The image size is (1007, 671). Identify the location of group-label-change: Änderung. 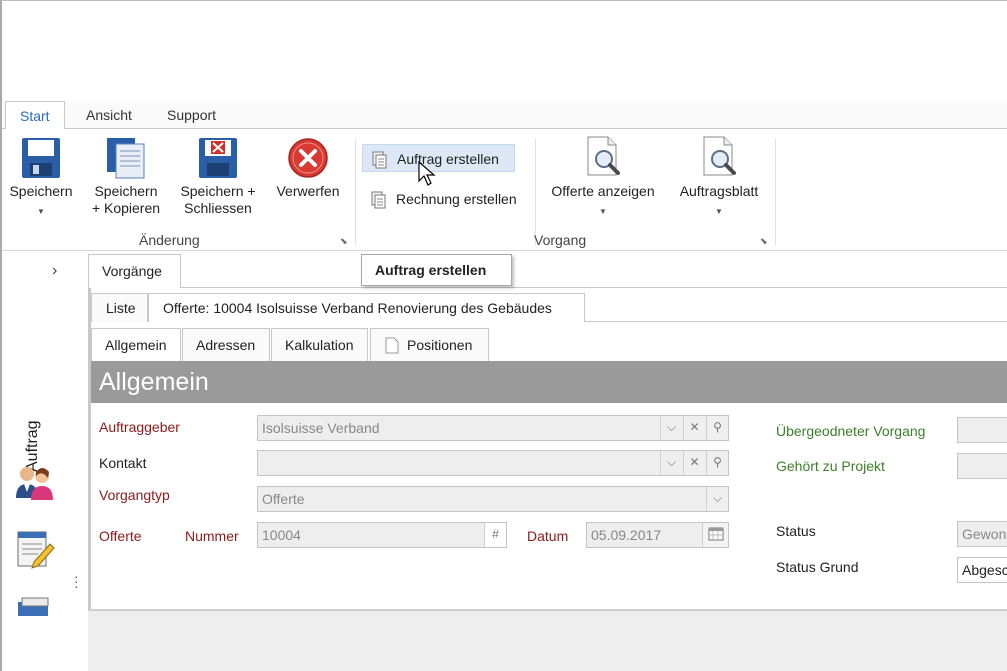
(169, 240).